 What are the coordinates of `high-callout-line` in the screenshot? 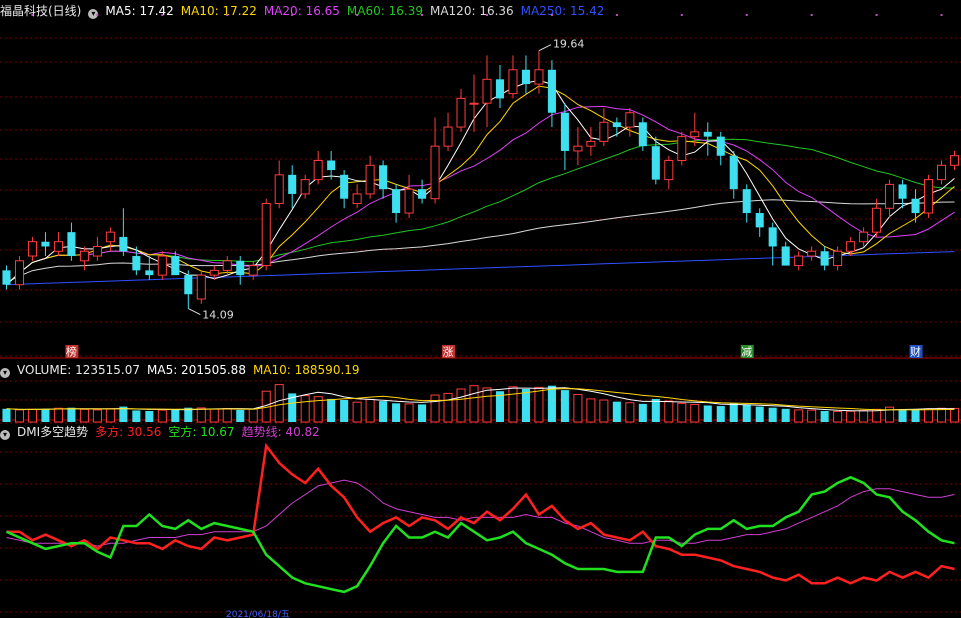 It's located at (545, 48).